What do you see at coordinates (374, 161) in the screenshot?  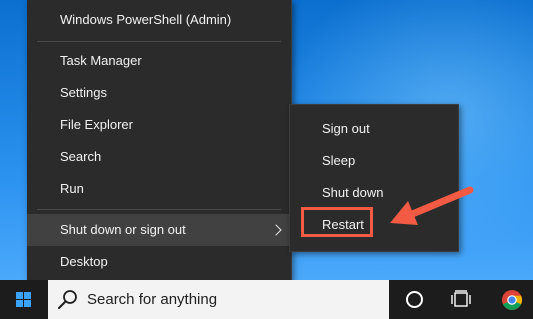 I see `submenu-item-sleep: Sleep` at bounding box center [374, 161].